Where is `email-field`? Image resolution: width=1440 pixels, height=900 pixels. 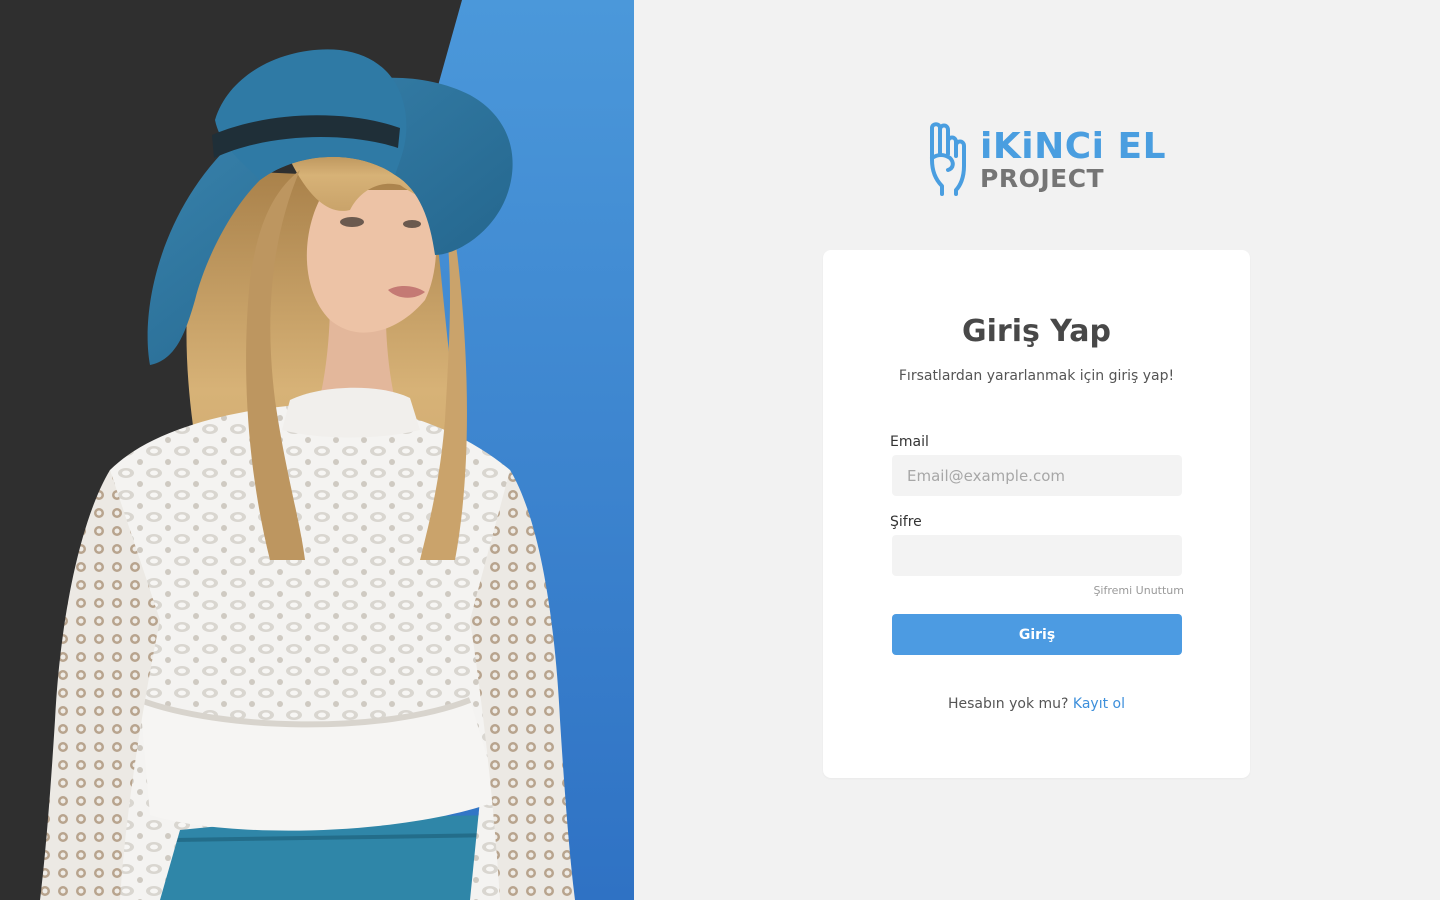
email-field is located at coordinates (1037, 475).